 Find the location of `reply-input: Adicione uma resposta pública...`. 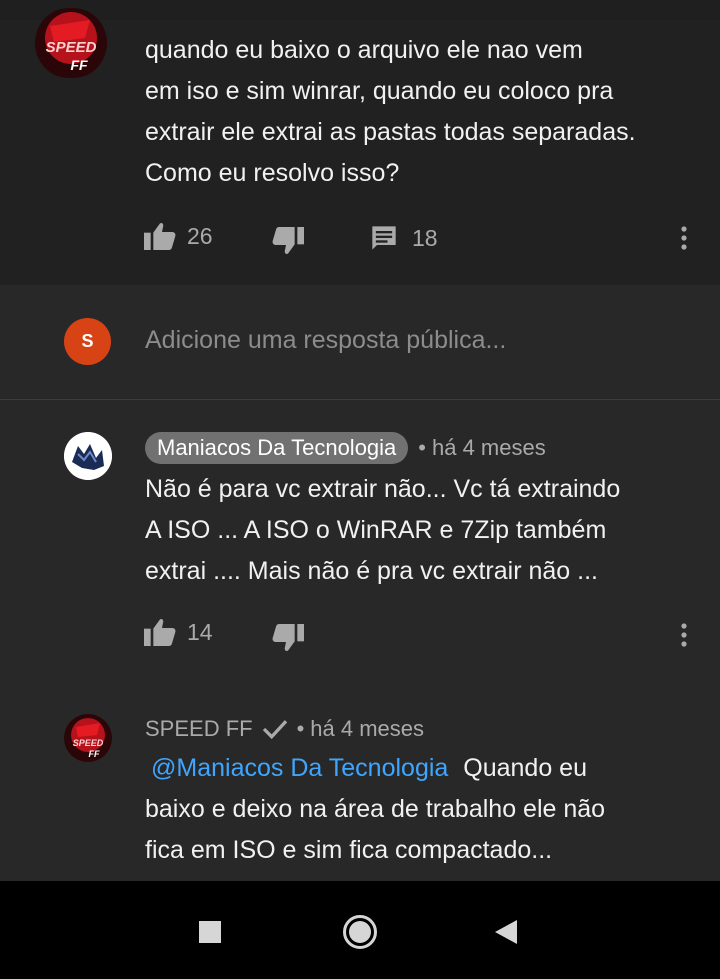

reply-input: Adicione uma resposta pública... is located at coordinates (325, 340).